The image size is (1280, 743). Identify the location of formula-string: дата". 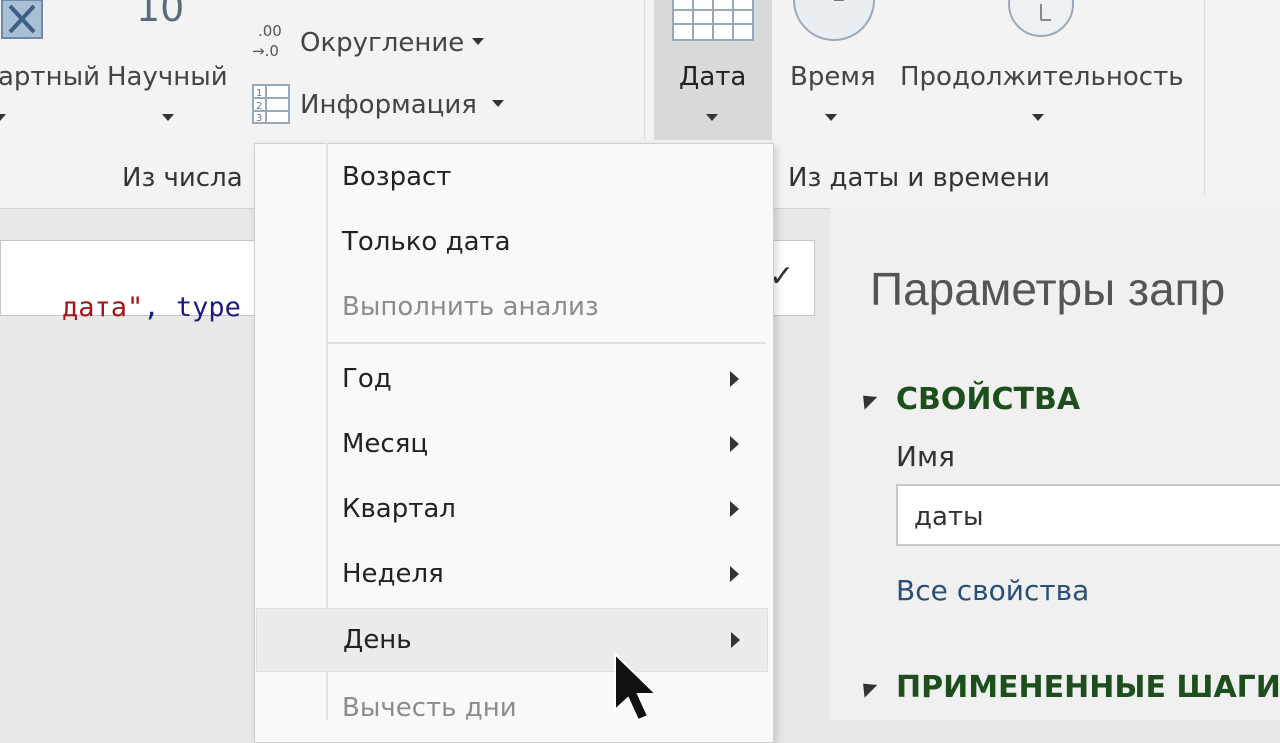
(103, 307).